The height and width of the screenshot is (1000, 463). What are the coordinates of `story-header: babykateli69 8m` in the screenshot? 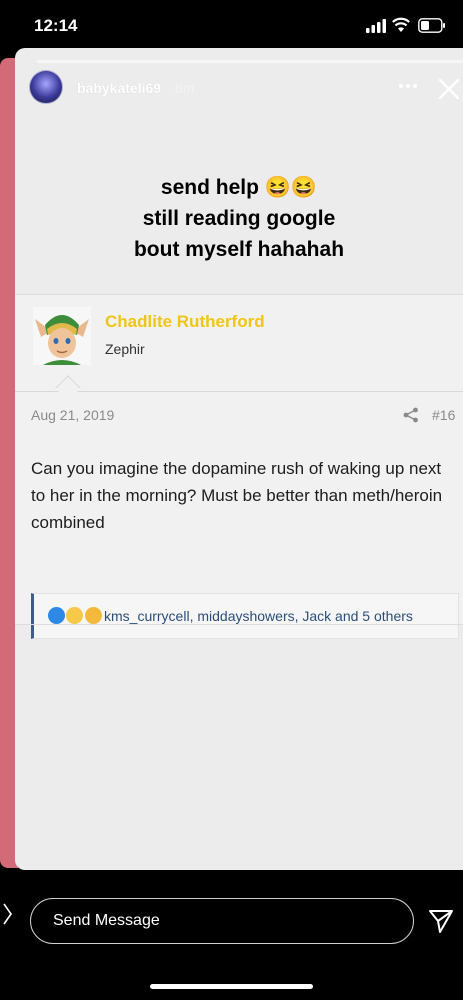 It's located at (239, 90).